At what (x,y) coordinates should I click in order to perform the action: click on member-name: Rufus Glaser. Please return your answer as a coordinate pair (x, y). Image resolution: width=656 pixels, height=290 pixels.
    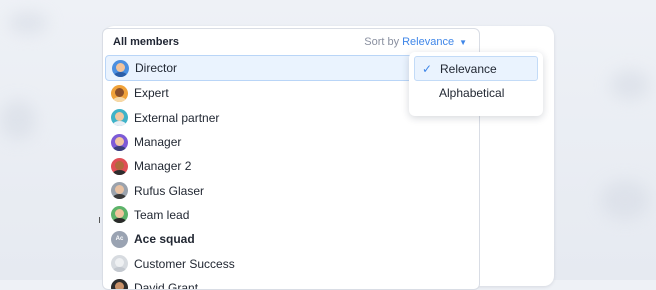
    Looking at the image, I should click on (169, 190).